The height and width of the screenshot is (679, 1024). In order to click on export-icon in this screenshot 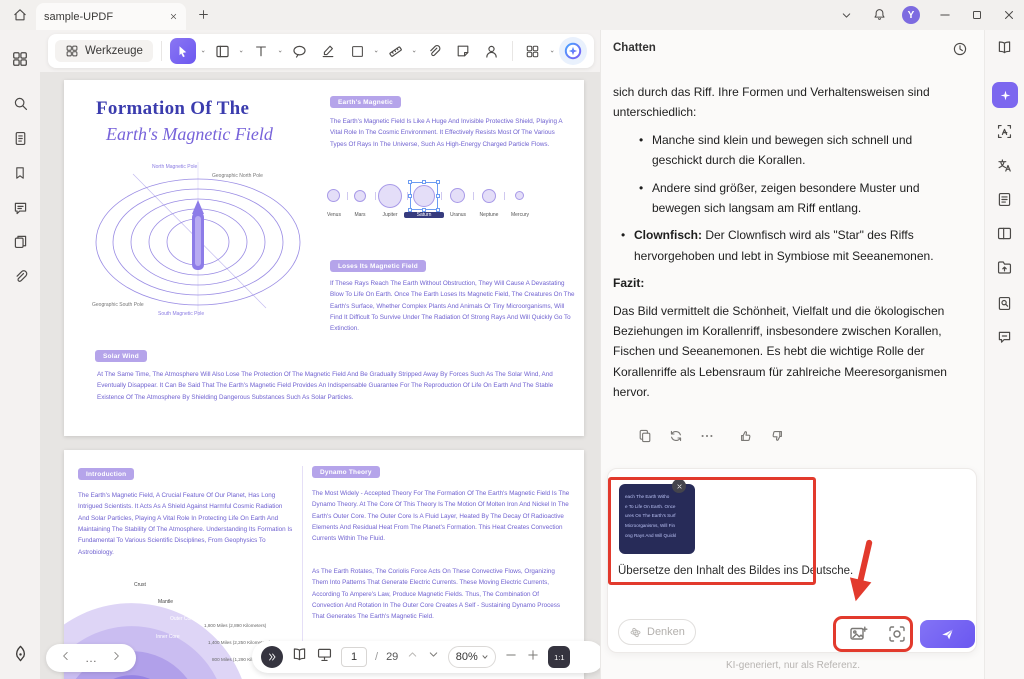, I will do `click(1005, 267)`.